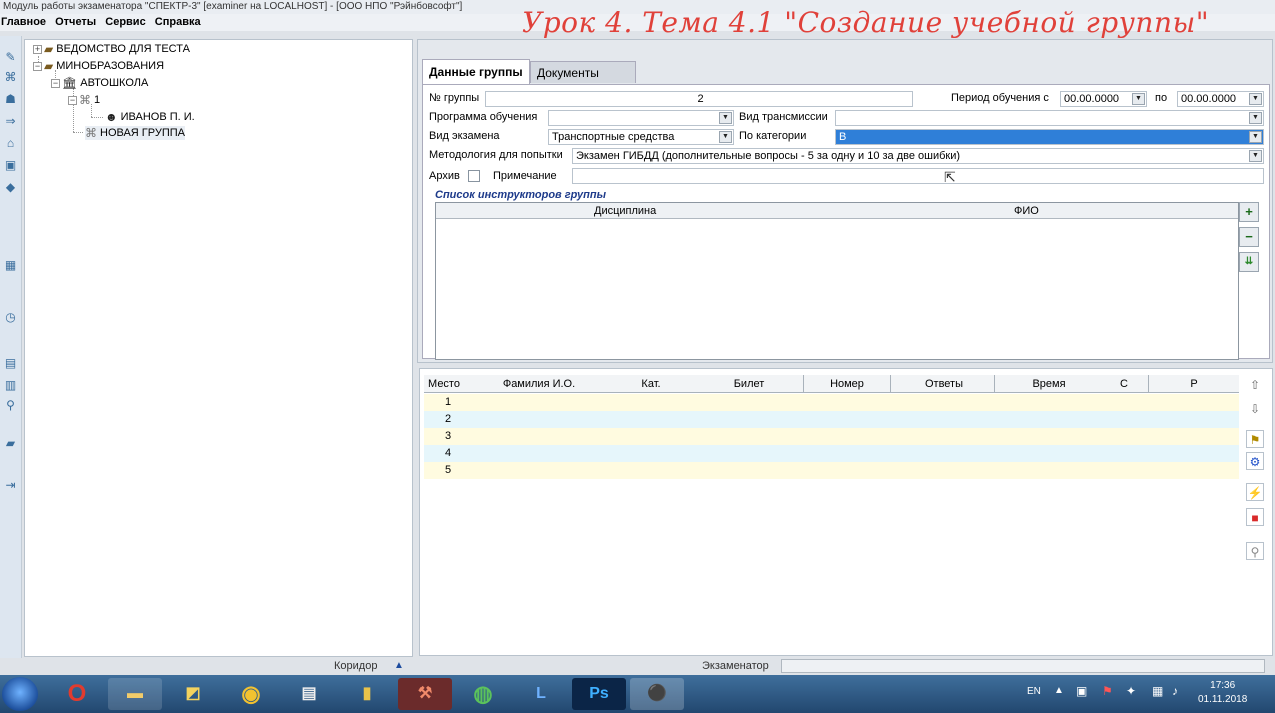  I want to click on tool-group-icon: ⌘, so click(10, 77).